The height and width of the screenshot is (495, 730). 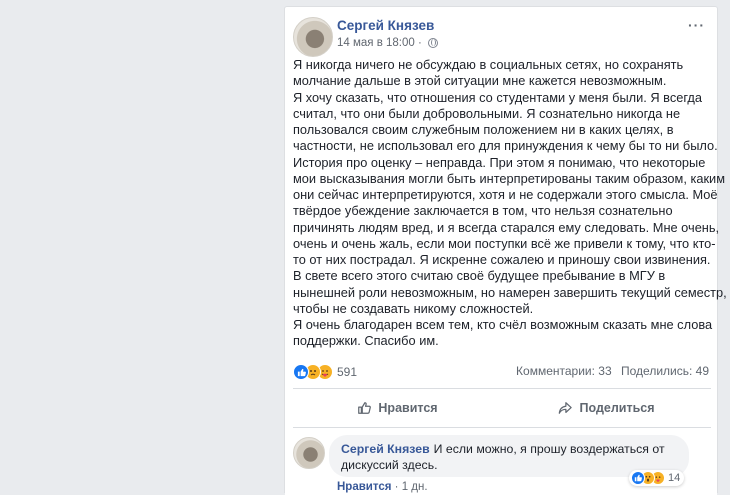 I want to click on share-button: Поделиться, so click(x=606, y=408).